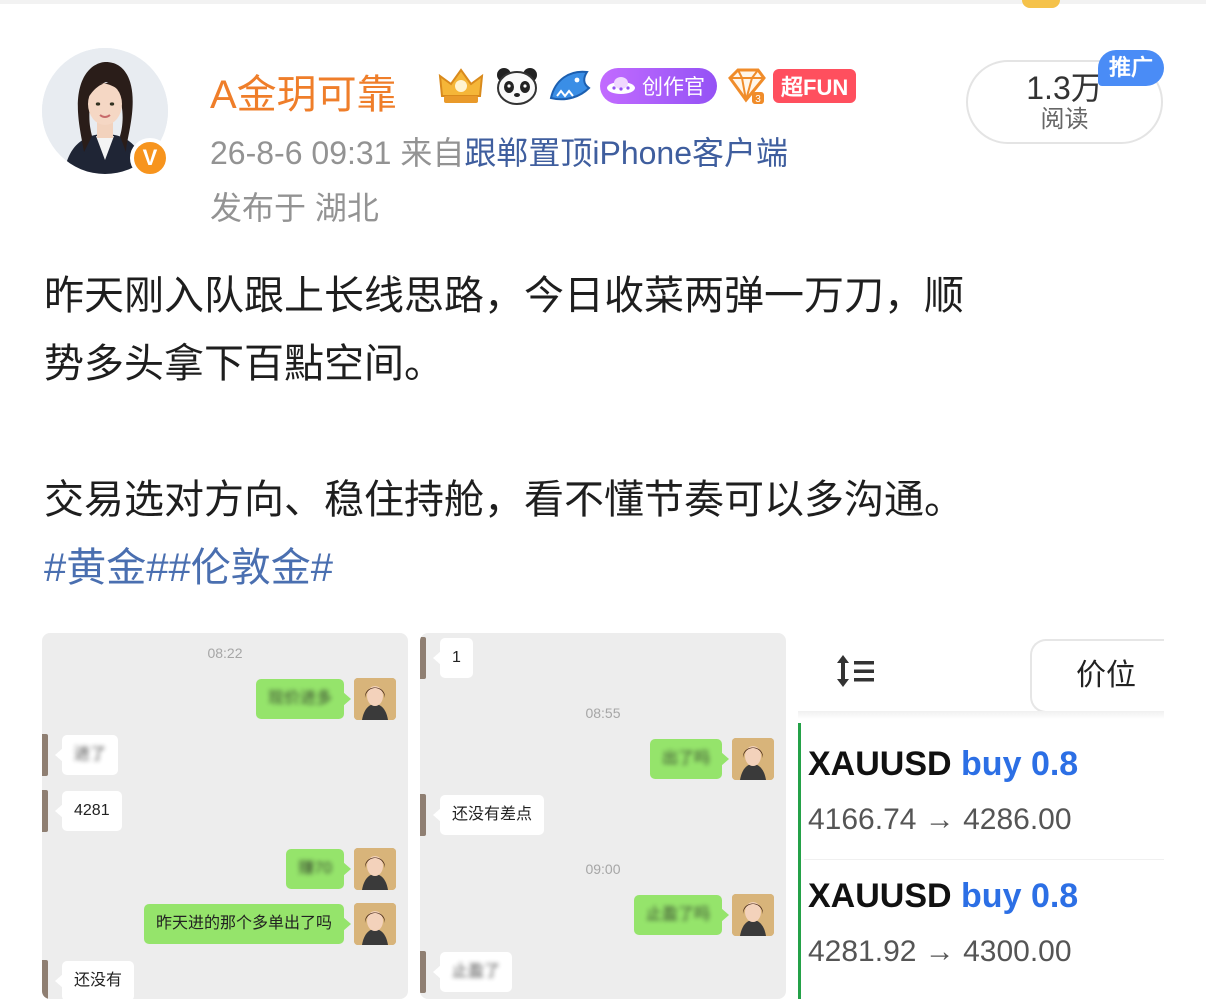  I want to click on hashtag-london-gold: #伦敦金#, so click(251, 568).